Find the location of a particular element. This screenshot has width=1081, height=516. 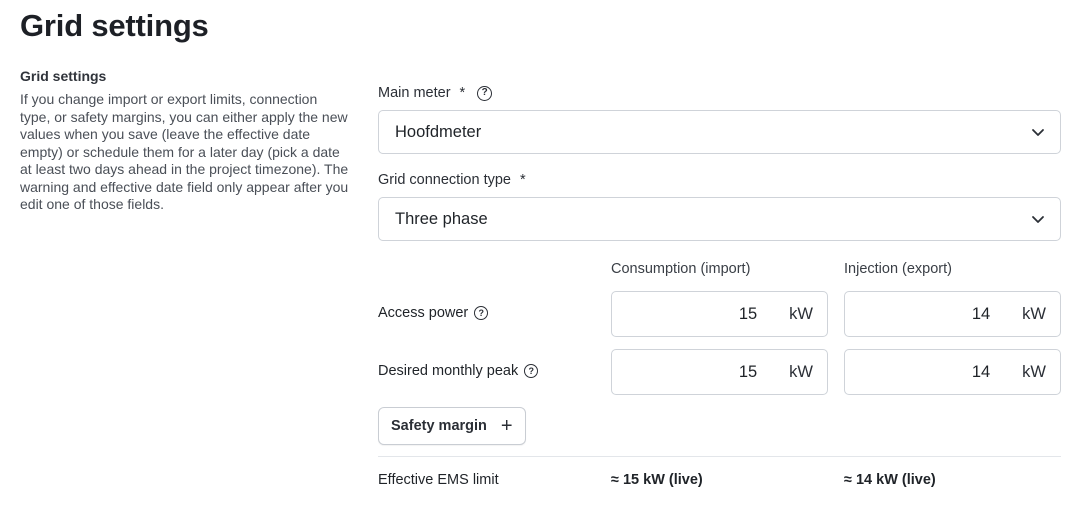

main-meter-select: Hoofdmeter is located at coordinates (719, 132).